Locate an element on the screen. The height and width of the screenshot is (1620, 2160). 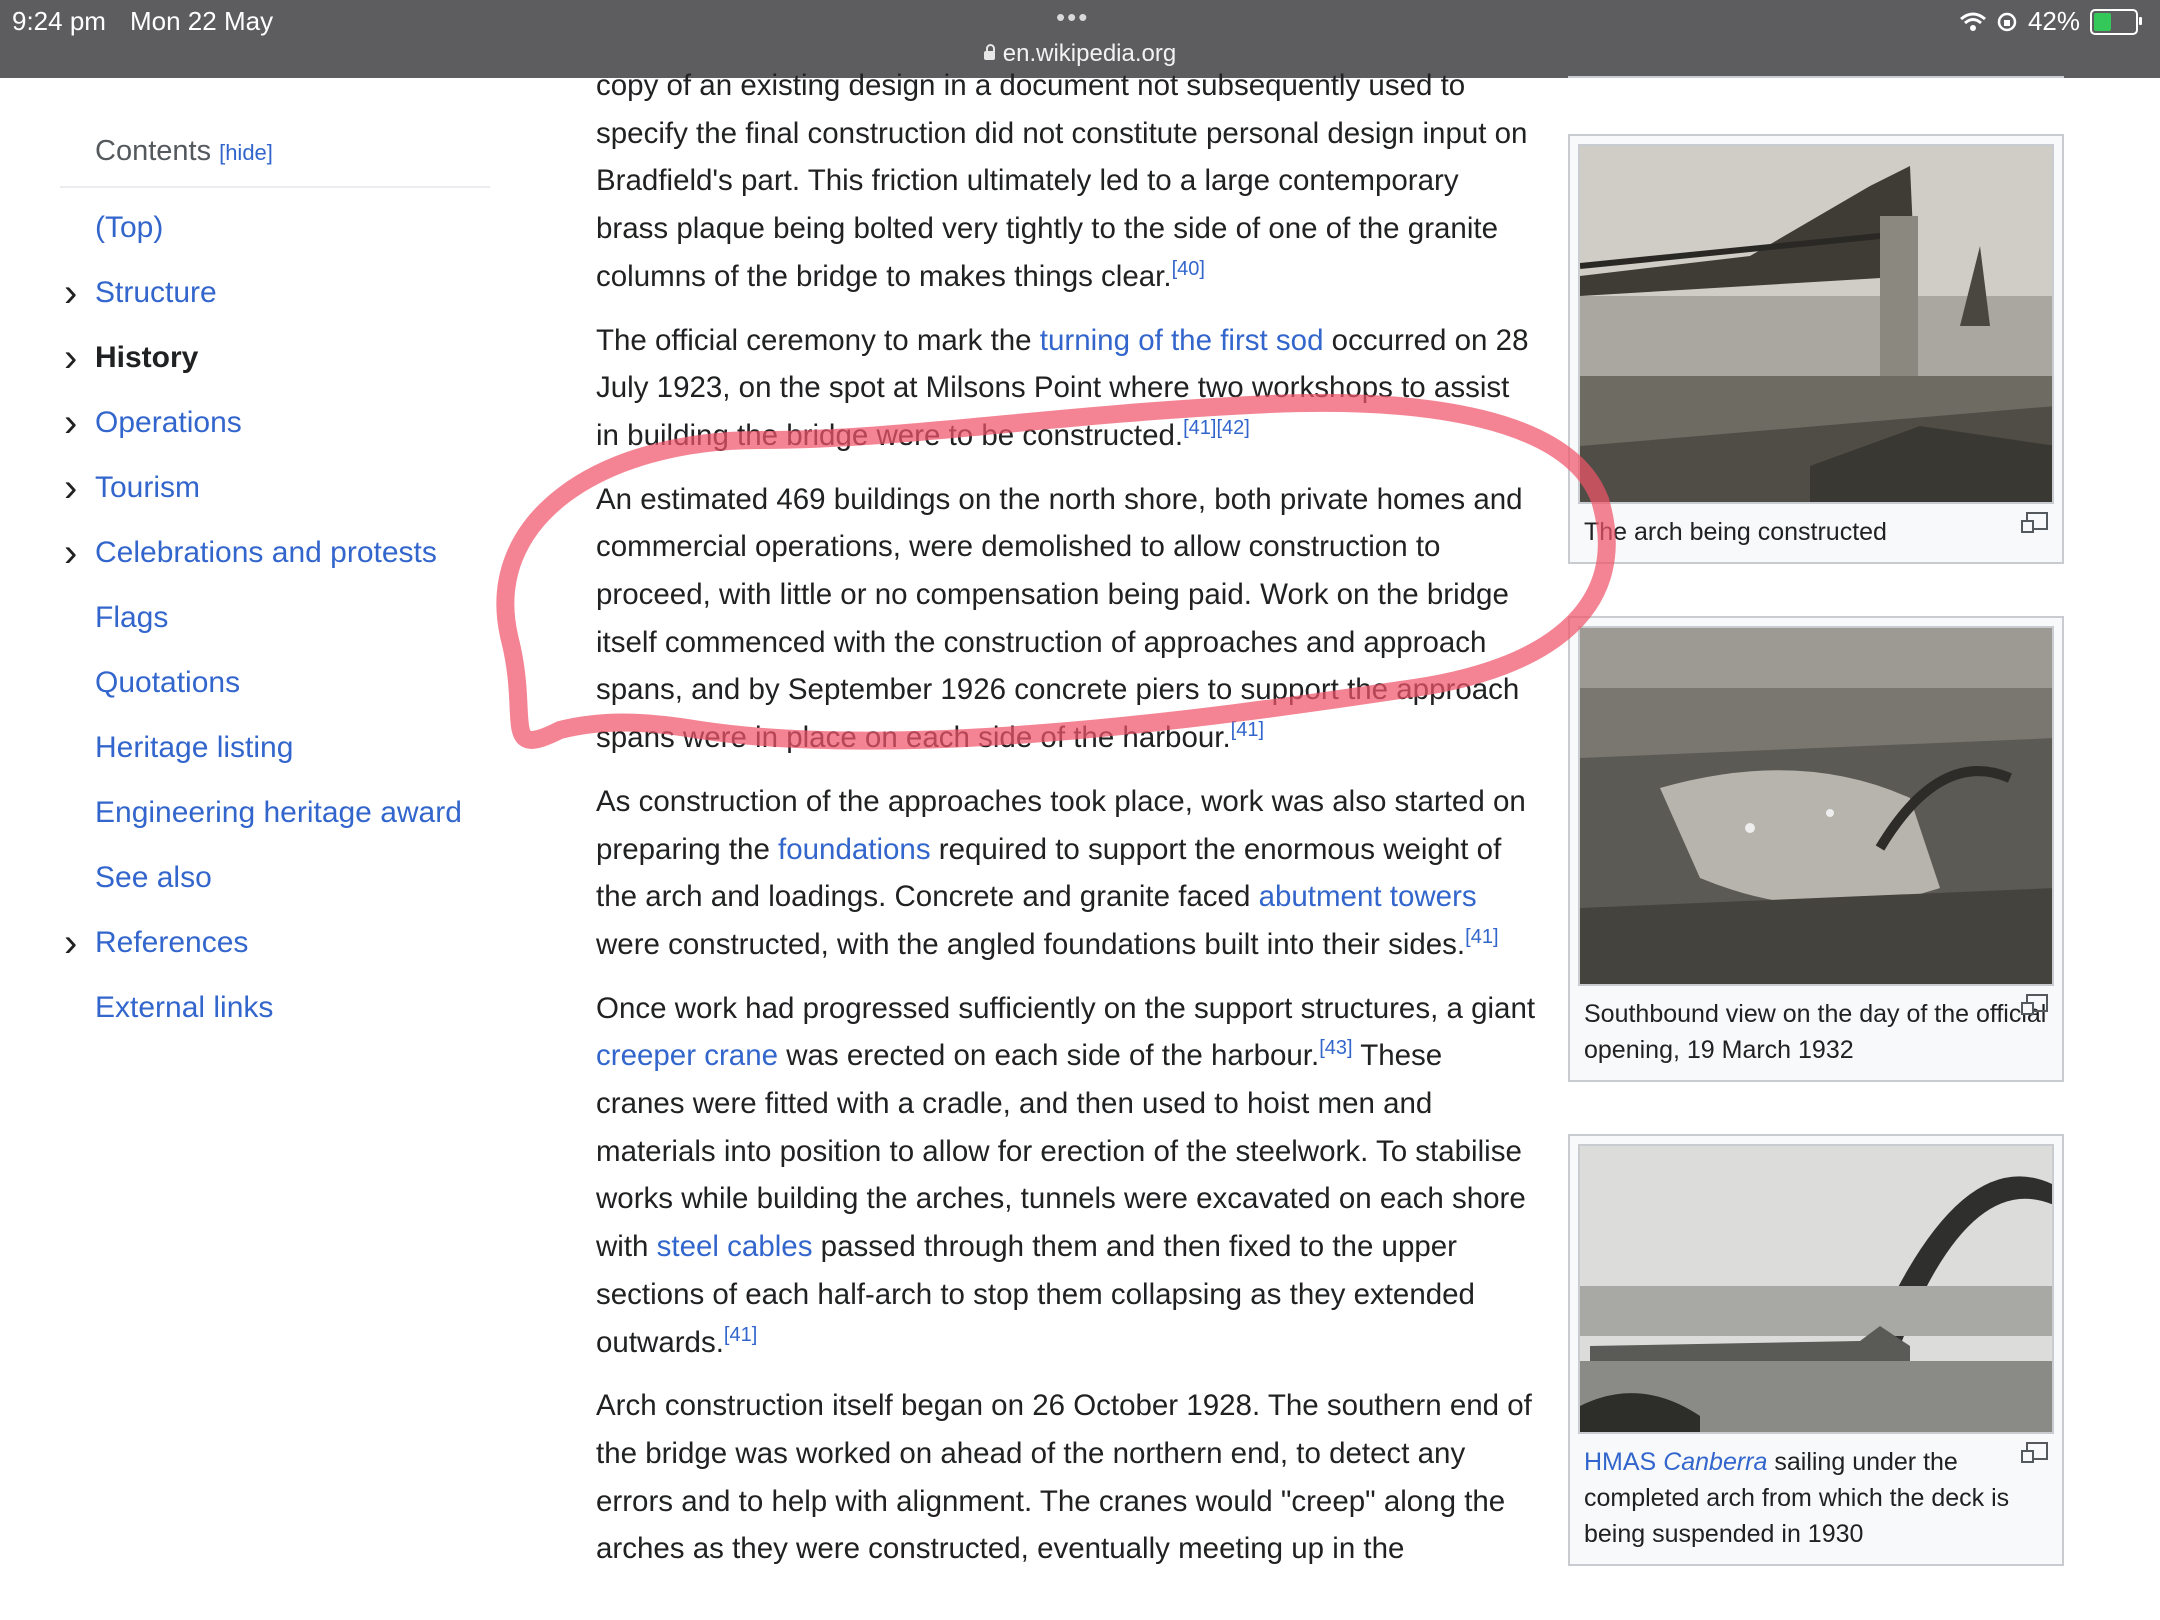
more-options-icon: ••• is located at coordinates (1072, 17).